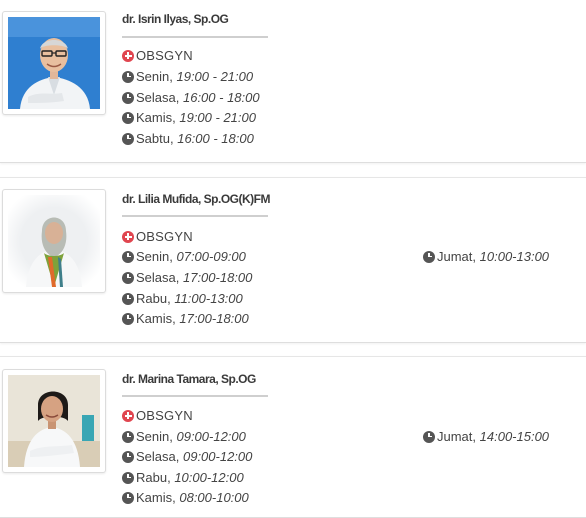 The image size is (586, 518). I want to click on schedule-line: Sabtu, 16:00 - 18:00, so click(188, 138).